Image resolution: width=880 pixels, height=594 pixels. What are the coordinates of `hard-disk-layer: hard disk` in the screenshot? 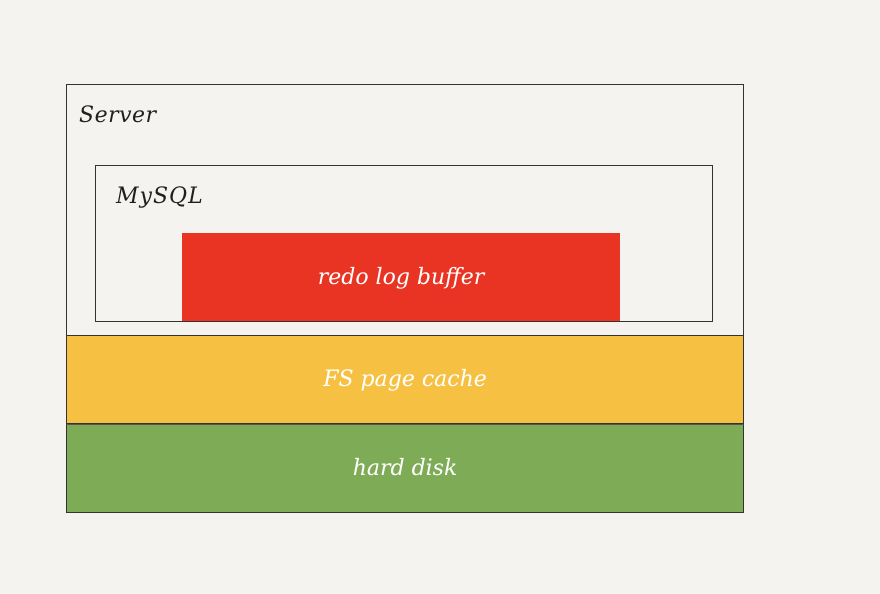 It's located at (405, 468).